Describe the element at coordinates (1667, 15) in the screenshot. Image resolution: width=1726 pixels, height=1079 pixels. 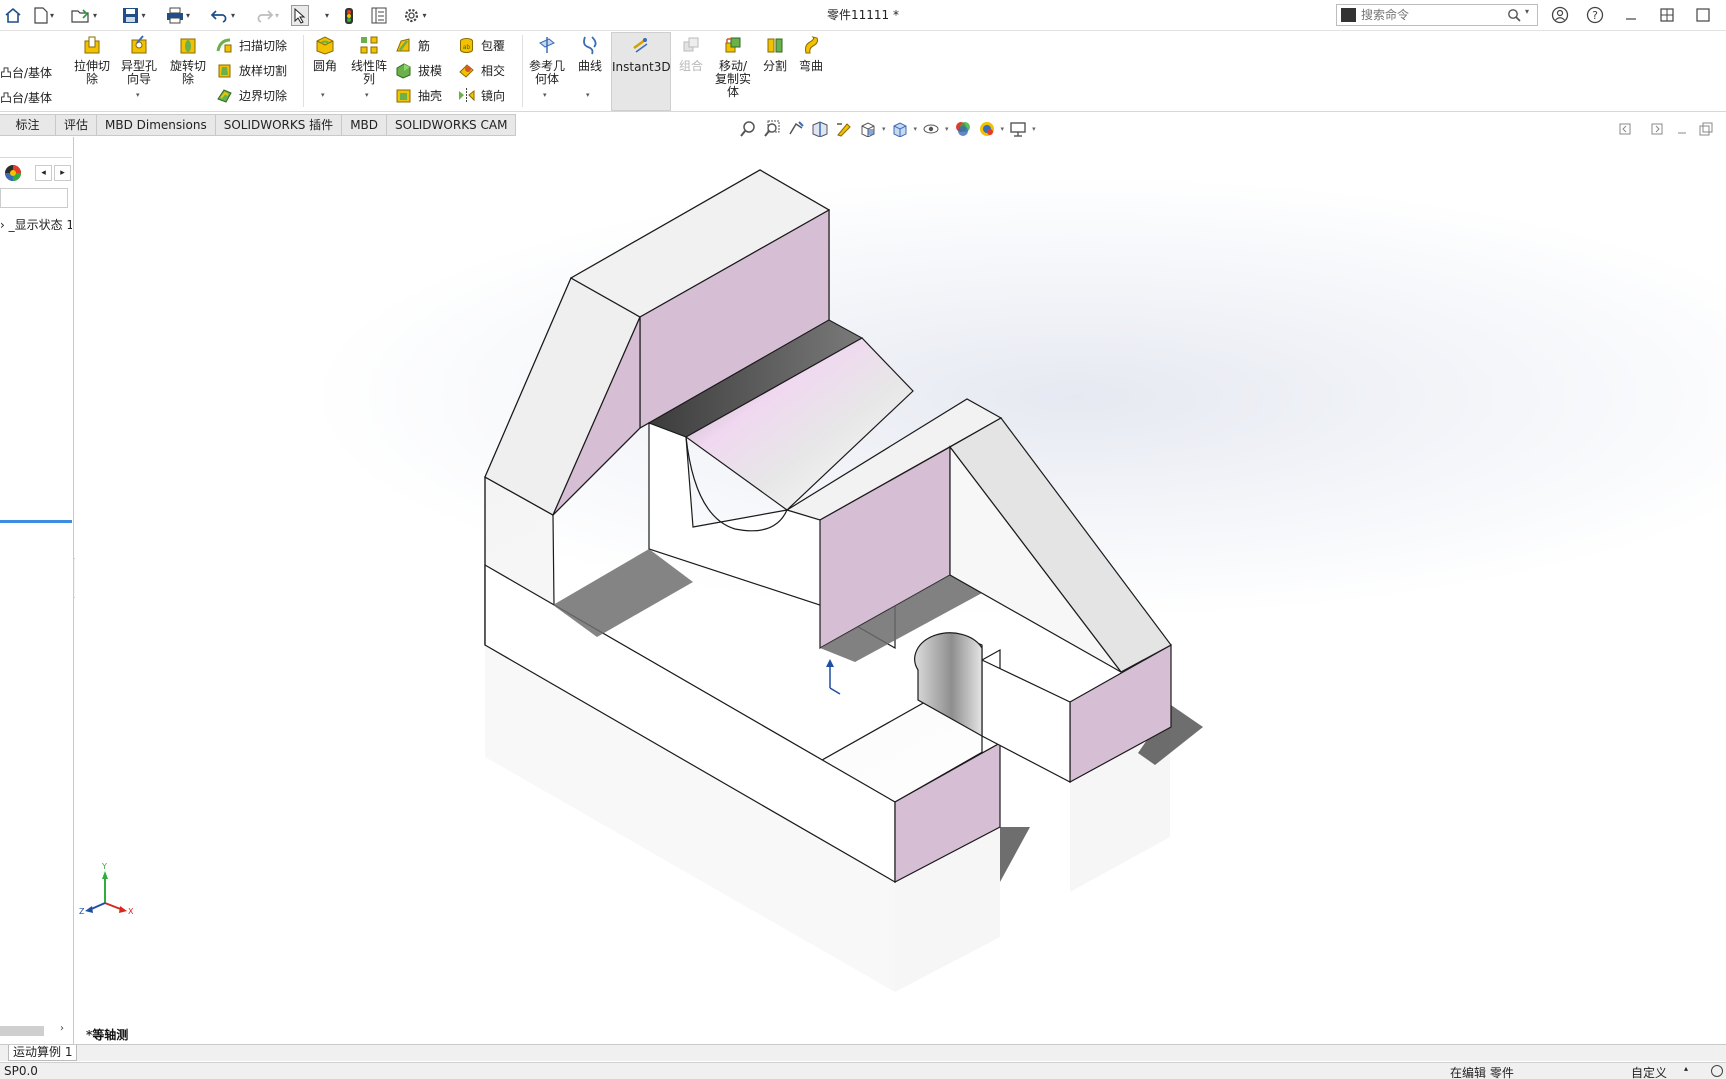
I see `tile-window-icon` at that location.